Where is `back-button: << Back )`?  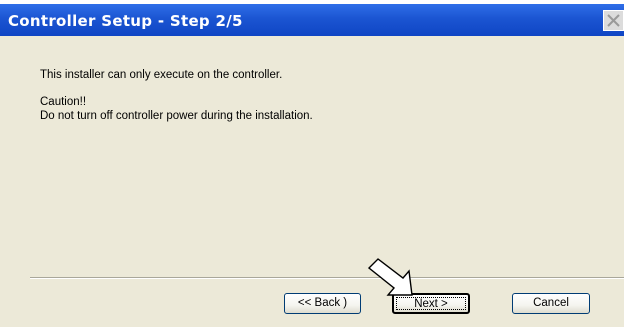
back-button: << Back ) is located at coordinates (322, 303).